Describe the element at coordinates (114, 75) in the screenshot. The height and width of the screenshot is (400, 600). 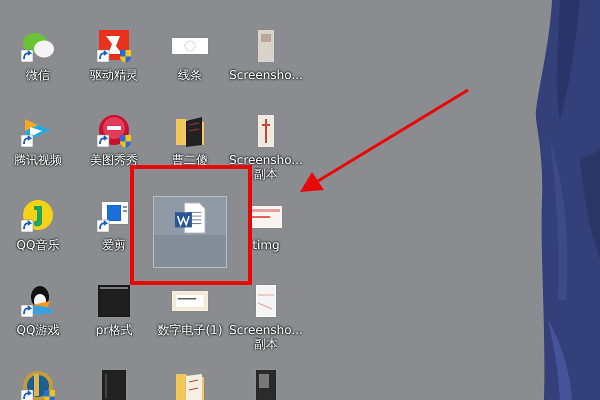
I see `icon-label: 驱动精灵` at that location.